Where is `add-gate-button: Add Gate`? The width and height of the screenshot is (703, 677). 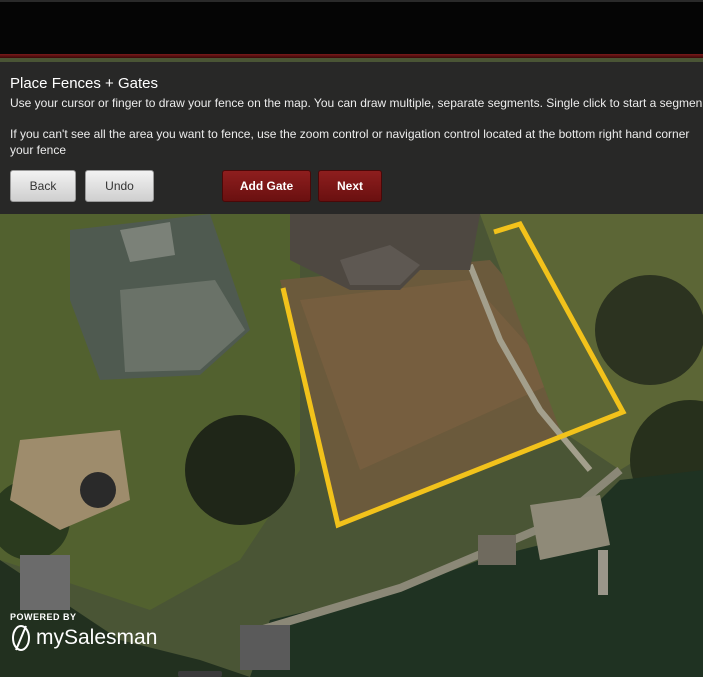
add-gate-button: Add Gate is located at coordinates (266, 186).